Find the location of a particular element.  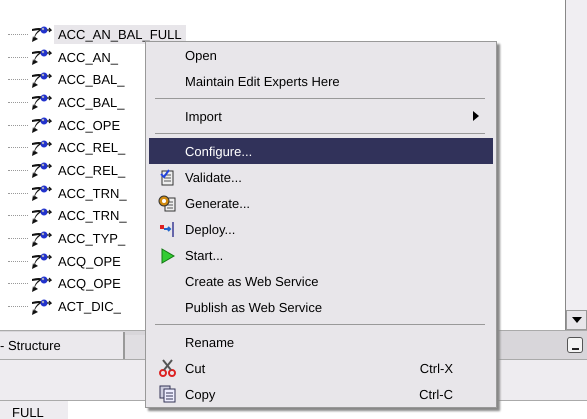

submenu-arrow-icon is located at coordinates (476, 116).